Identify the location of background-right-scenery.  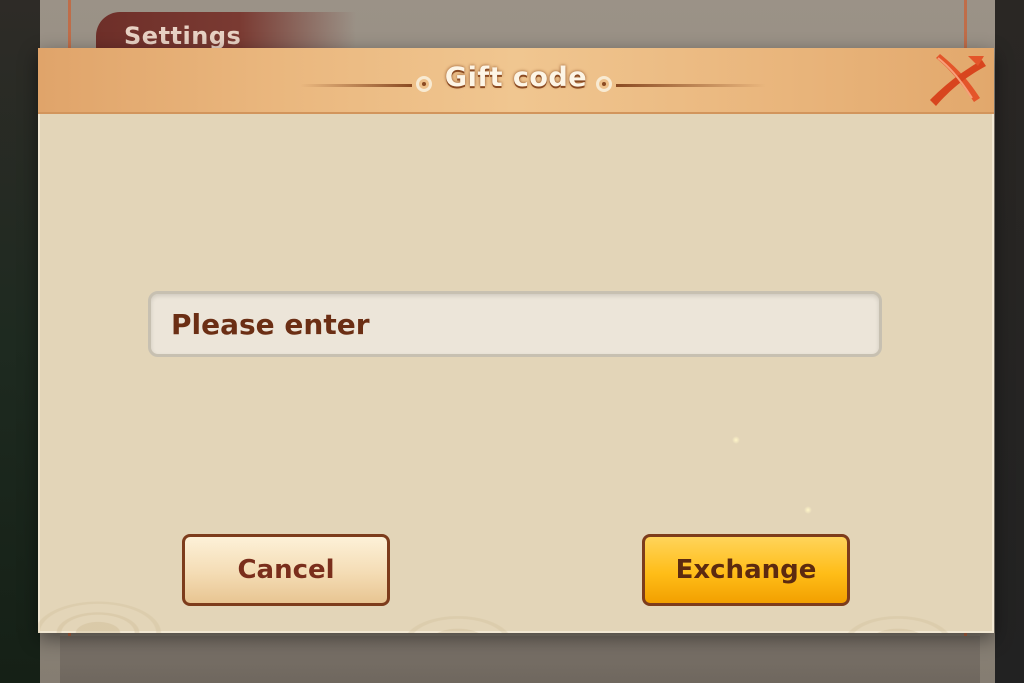
(1009, 341).